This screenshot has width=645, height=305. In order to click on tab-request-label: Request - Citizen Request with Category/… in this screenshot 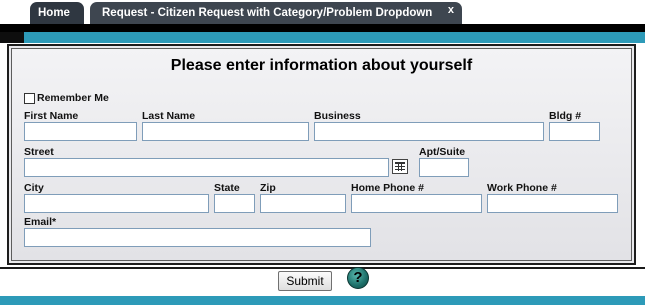, I will do `click(267, 13)`.